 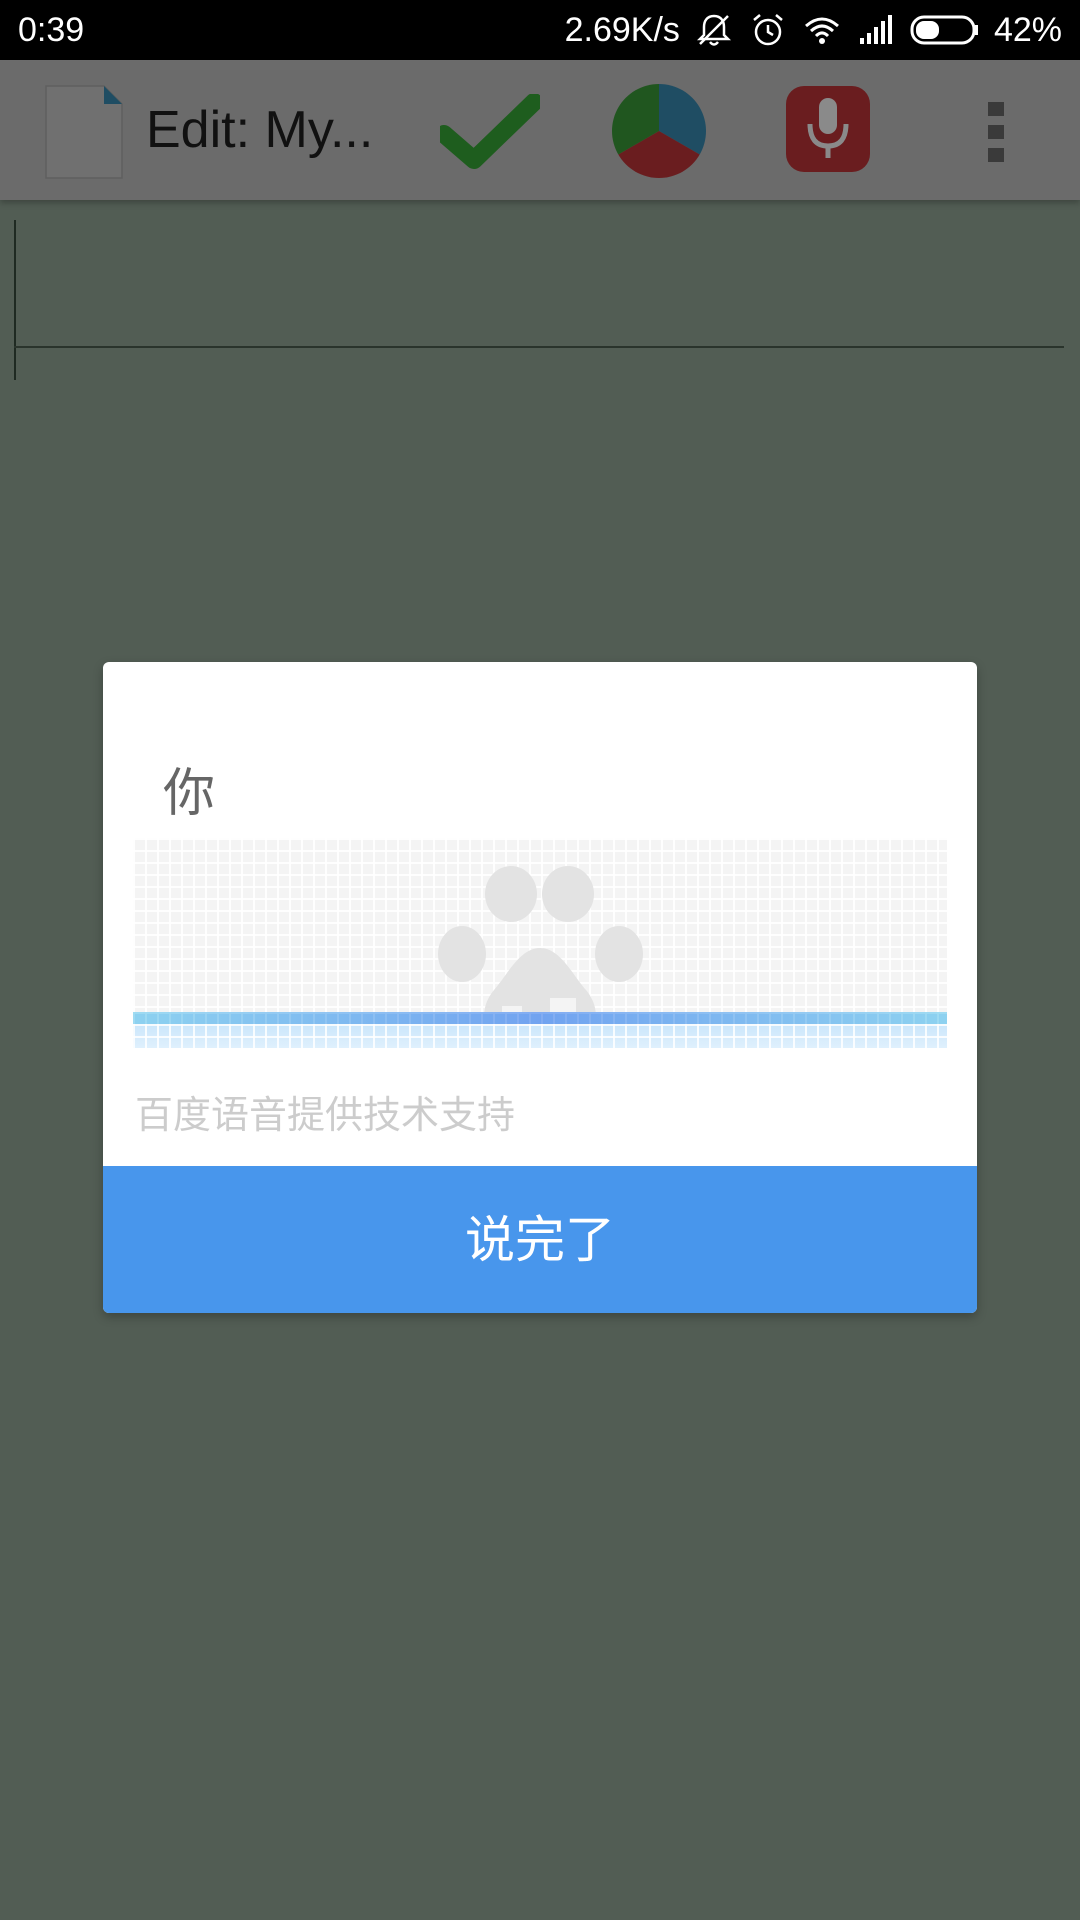 What do you see at coordinates (622, 29) in the screenshot?
I see `network-speed: 2.69K/s` at bounding box center [622, 29].